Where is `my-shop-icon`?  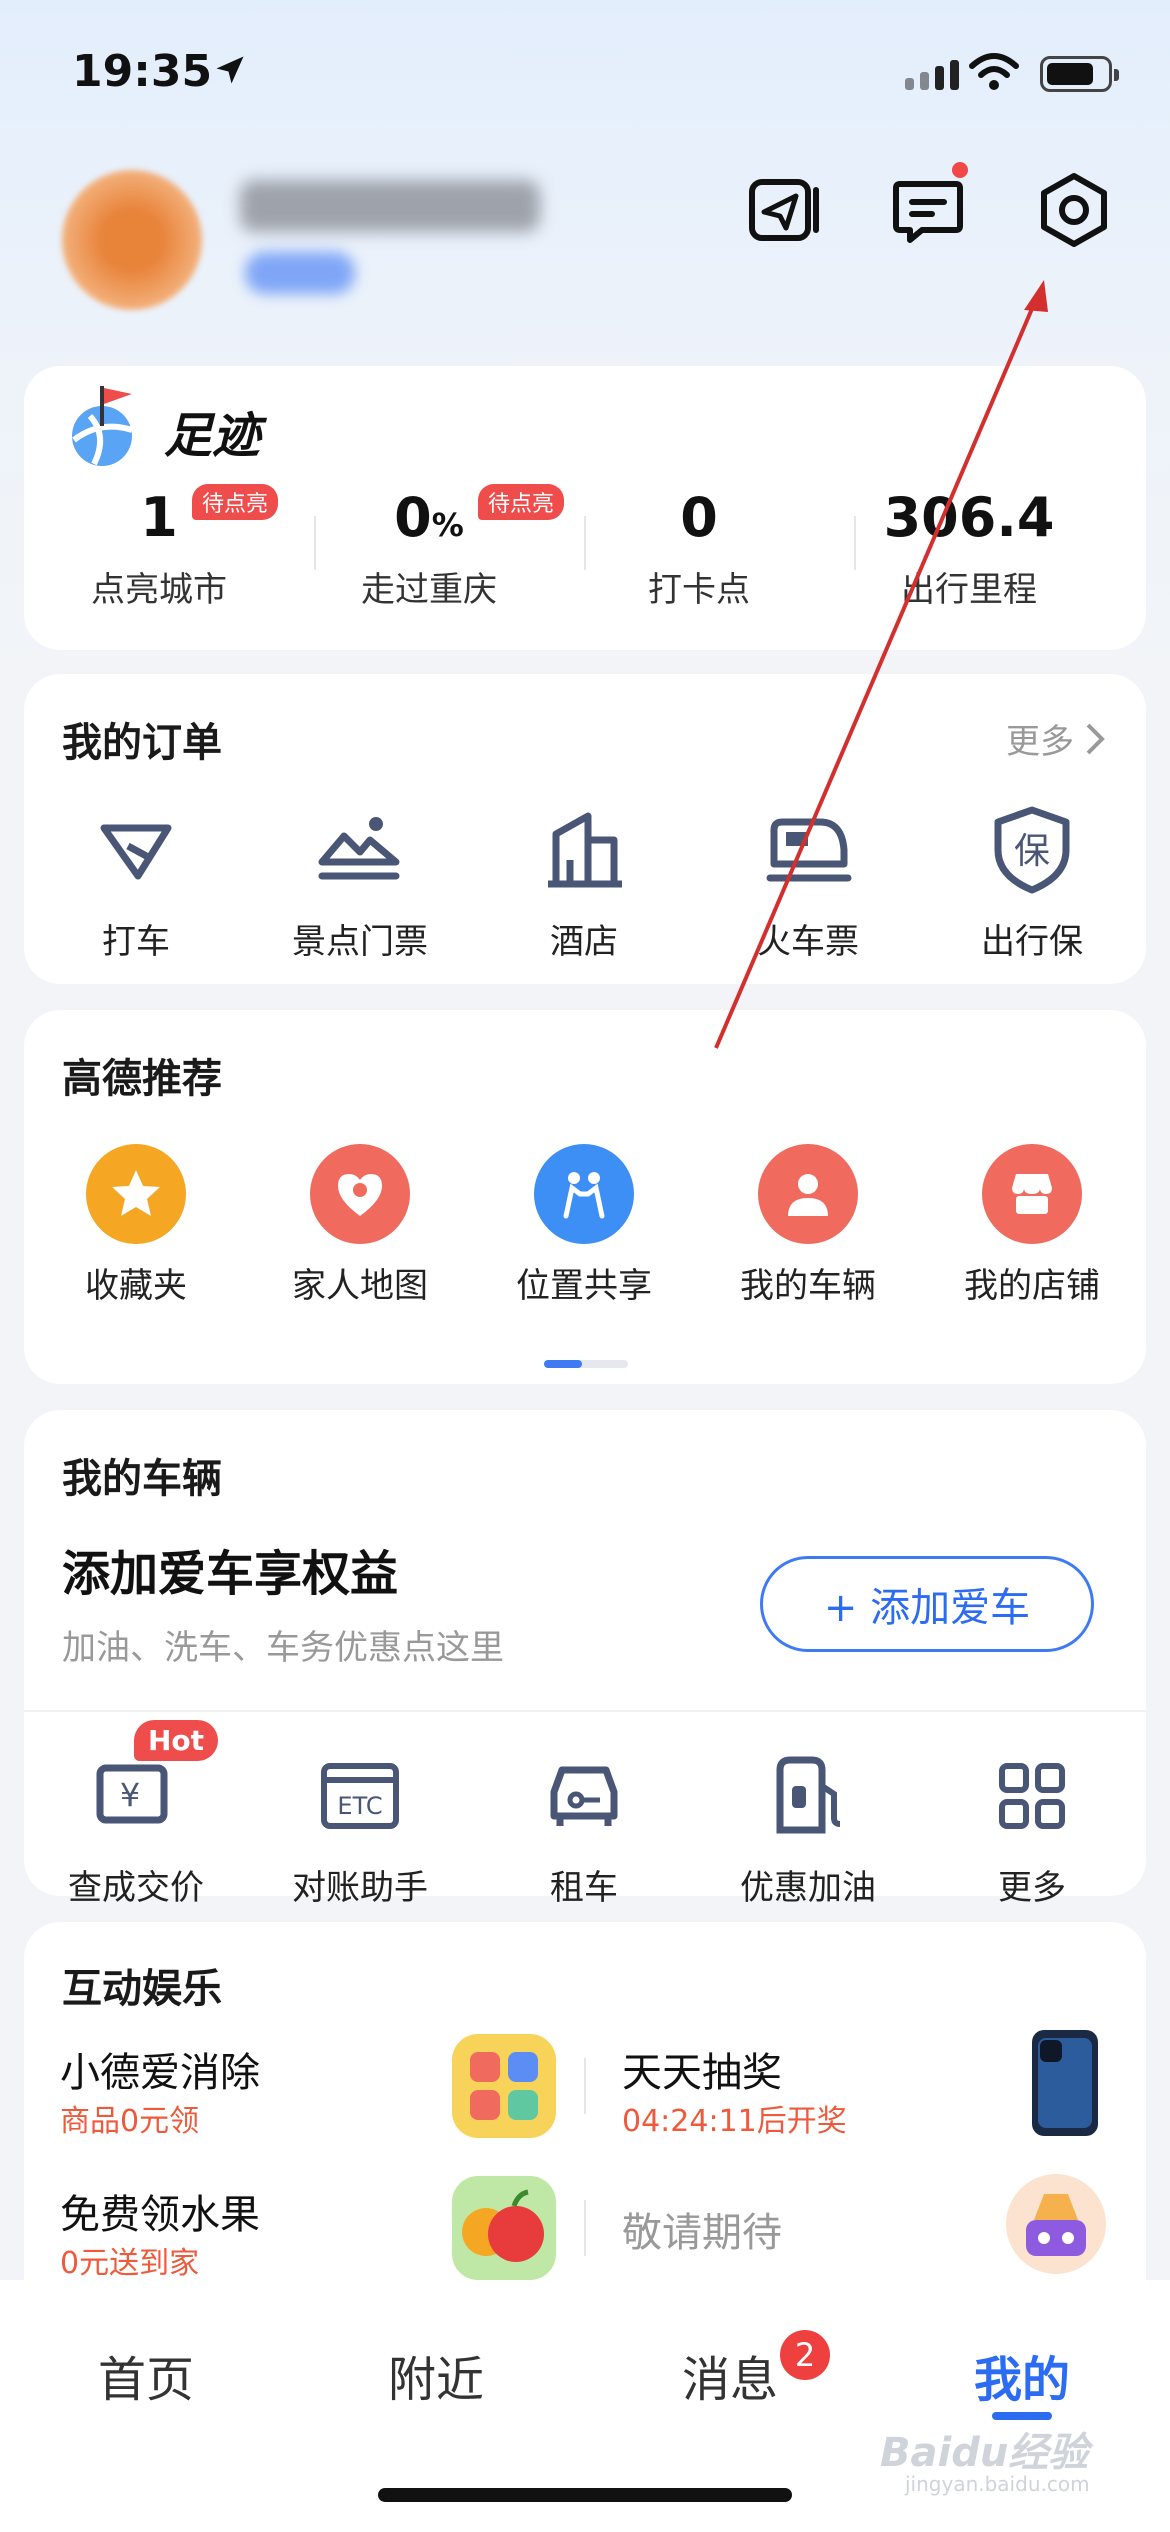
my-shop-icon is located at coordinates (1032, 1194).